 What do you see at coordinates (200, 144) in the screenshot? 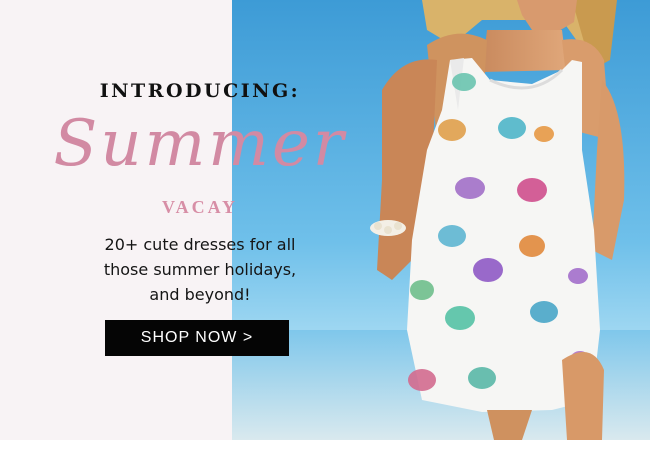
I see `summer-script-title: Summer` at bounding box center [200, 144].